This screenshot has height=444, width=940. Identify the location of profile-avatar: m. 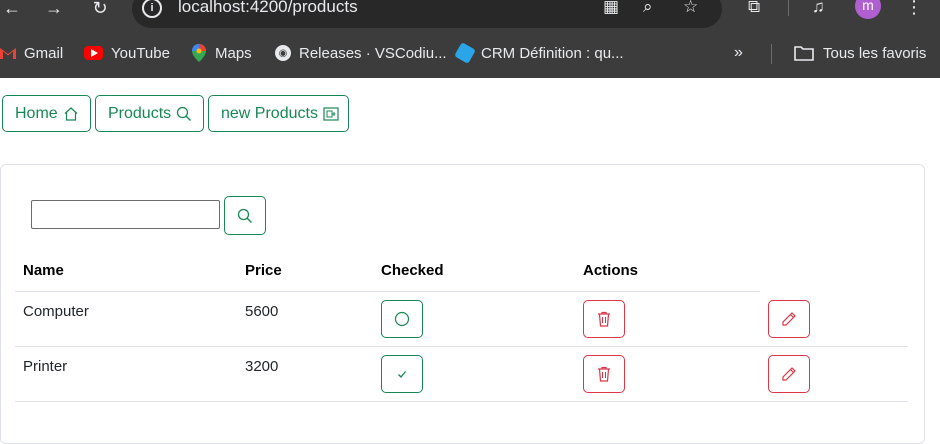
(868, 9).